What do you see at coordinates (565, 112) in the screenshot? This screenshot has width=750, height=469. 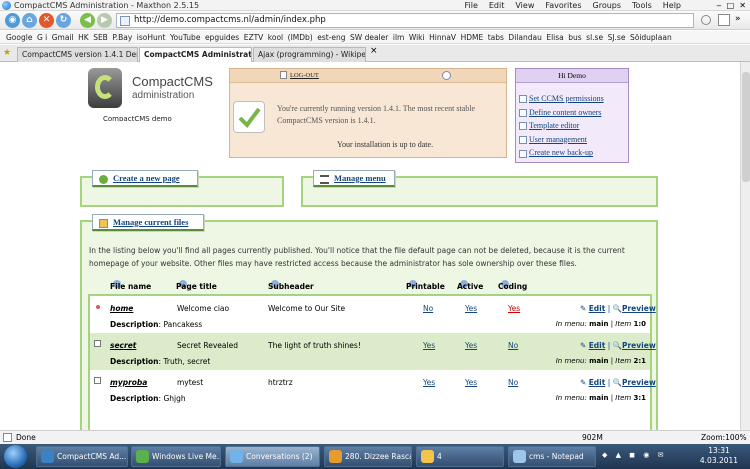 I see `owners-link: Define content owners` at bounding box center [565, 112].